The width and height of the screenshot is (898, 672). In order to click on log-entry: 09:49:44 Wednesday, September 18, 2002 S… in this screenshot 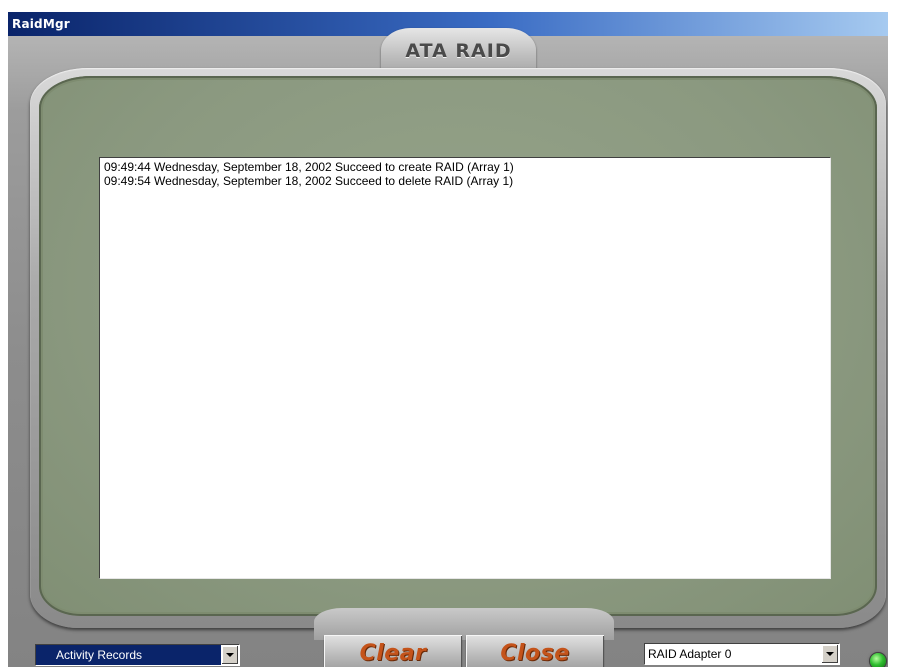, I will do `click(465, 167)`.